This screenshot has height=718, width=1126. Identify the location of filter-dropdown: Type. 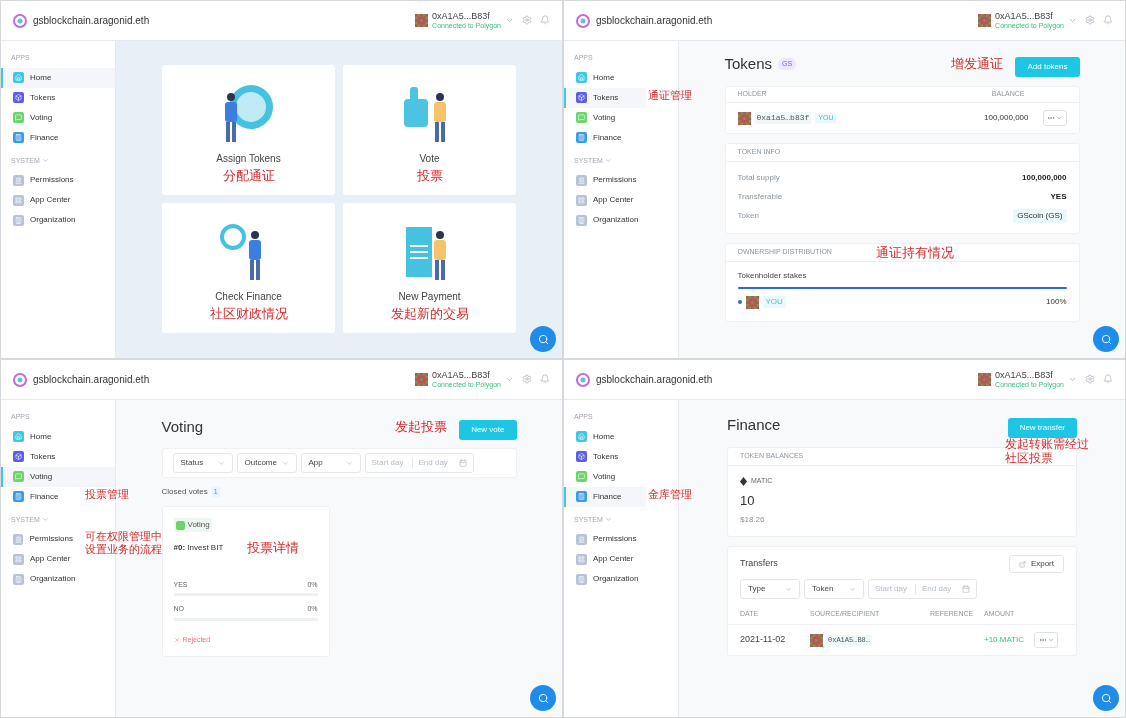
(770, 589).